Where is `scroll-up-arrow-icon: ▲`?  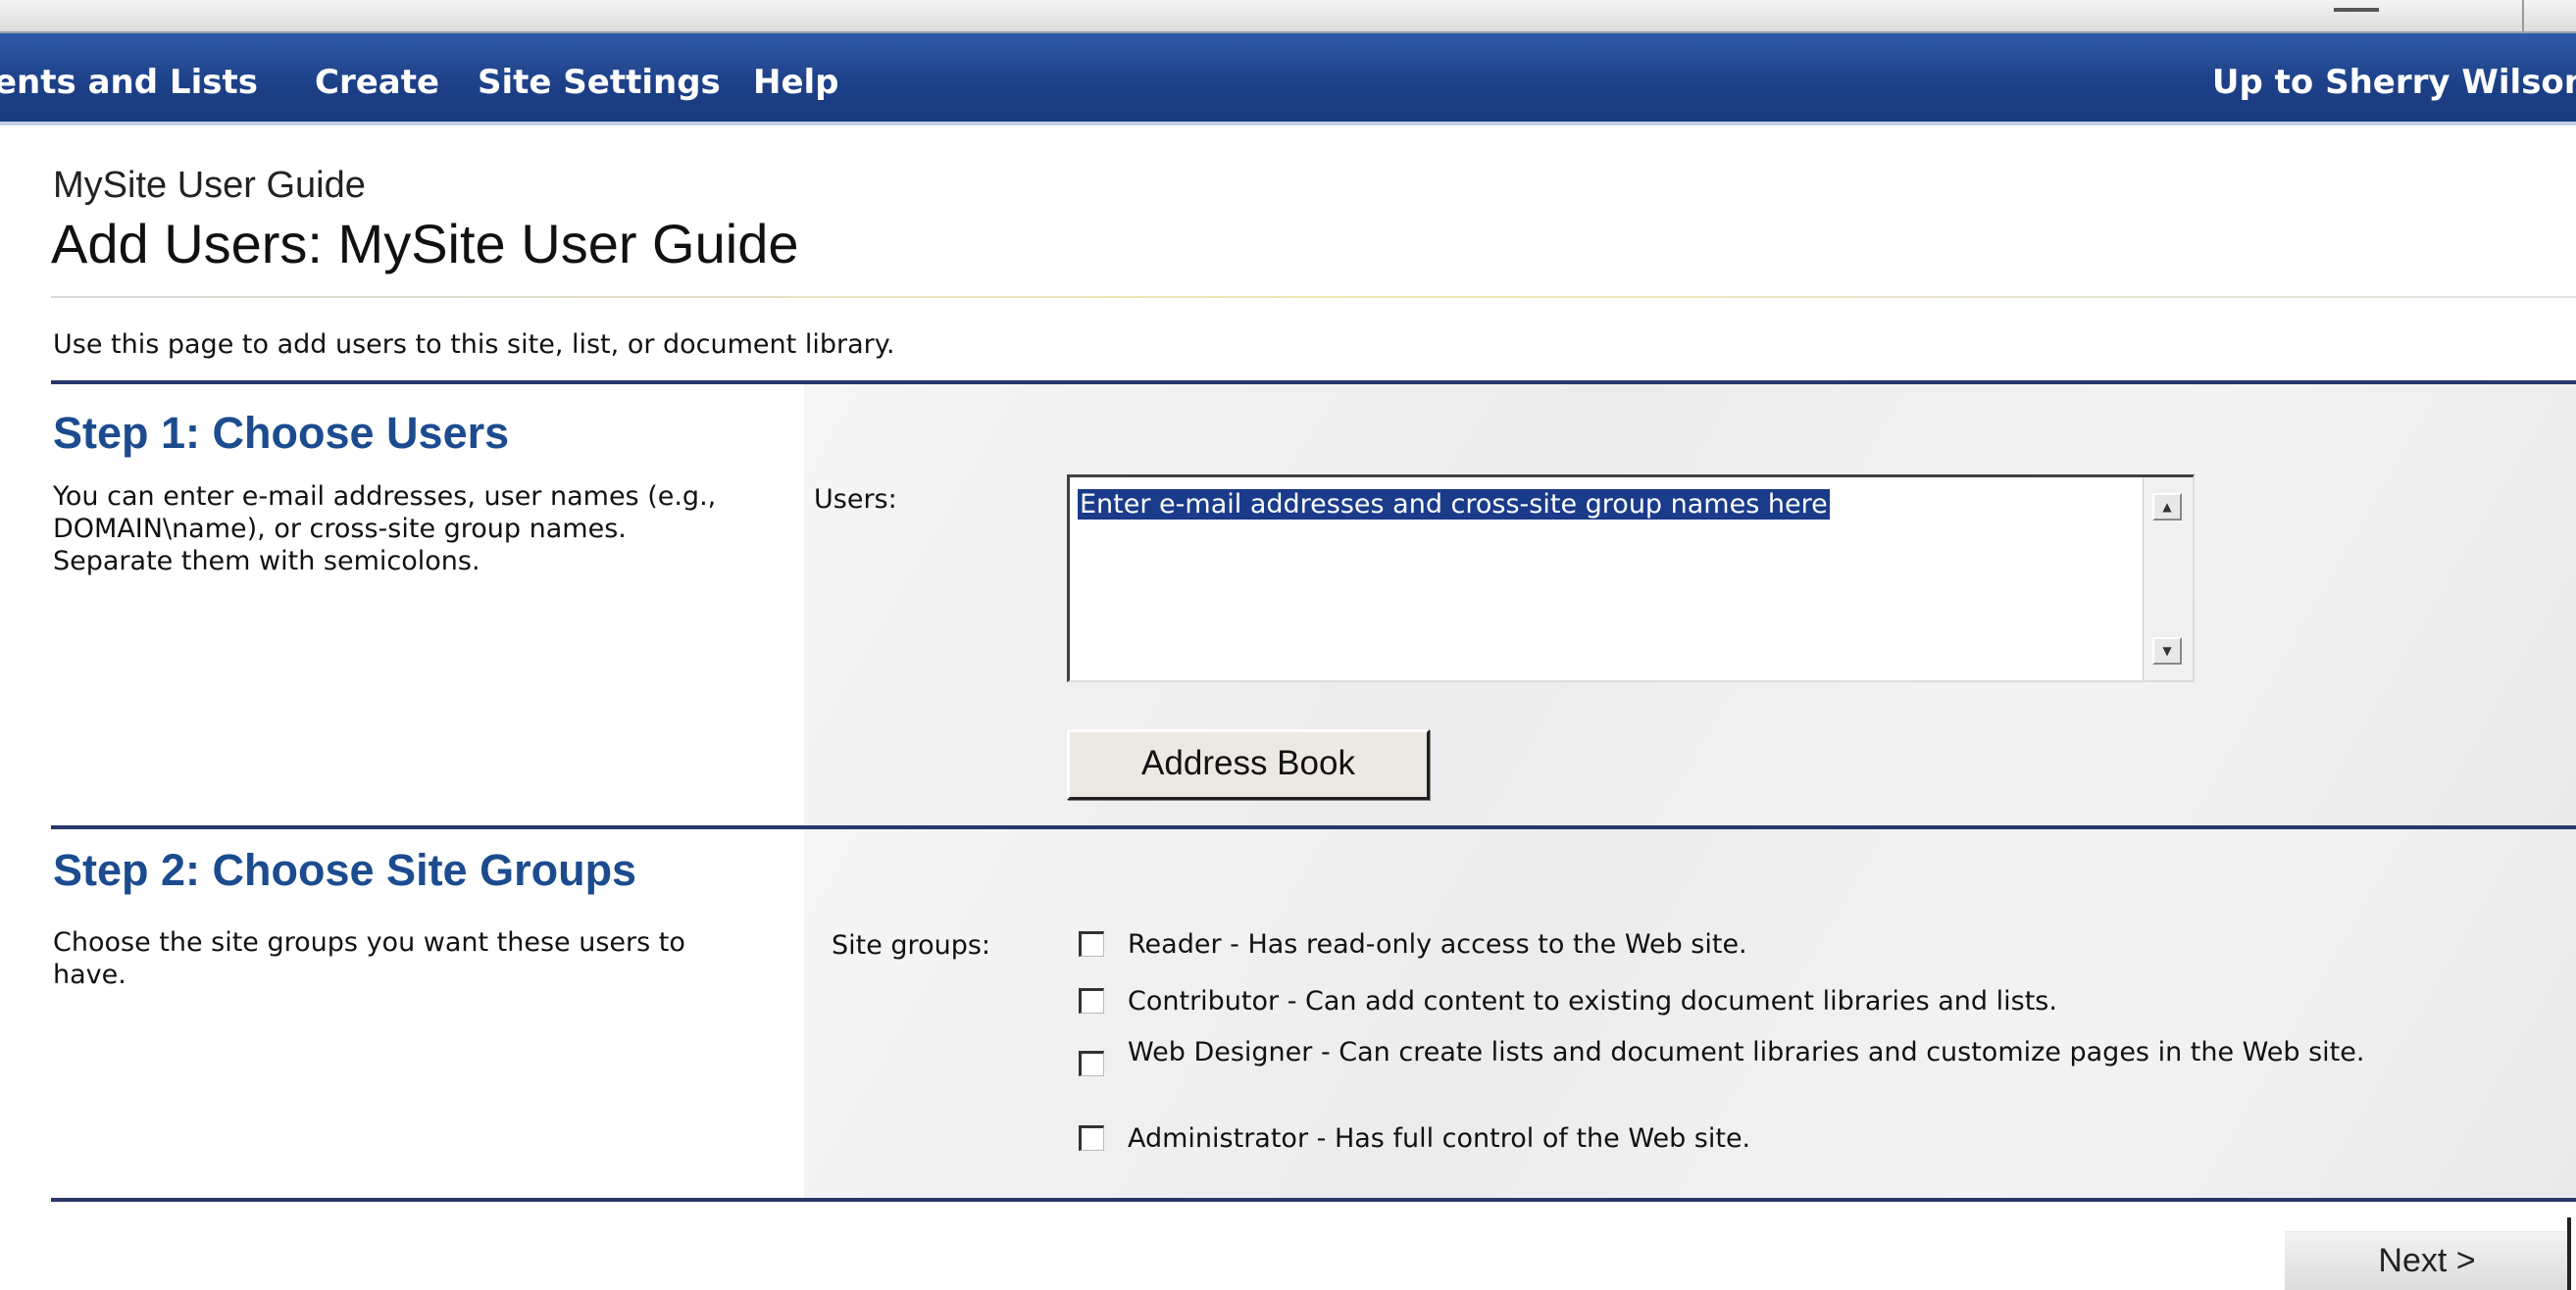
scroll-up-arrow-icon: ▲ is located at coordinates (2167, 507).